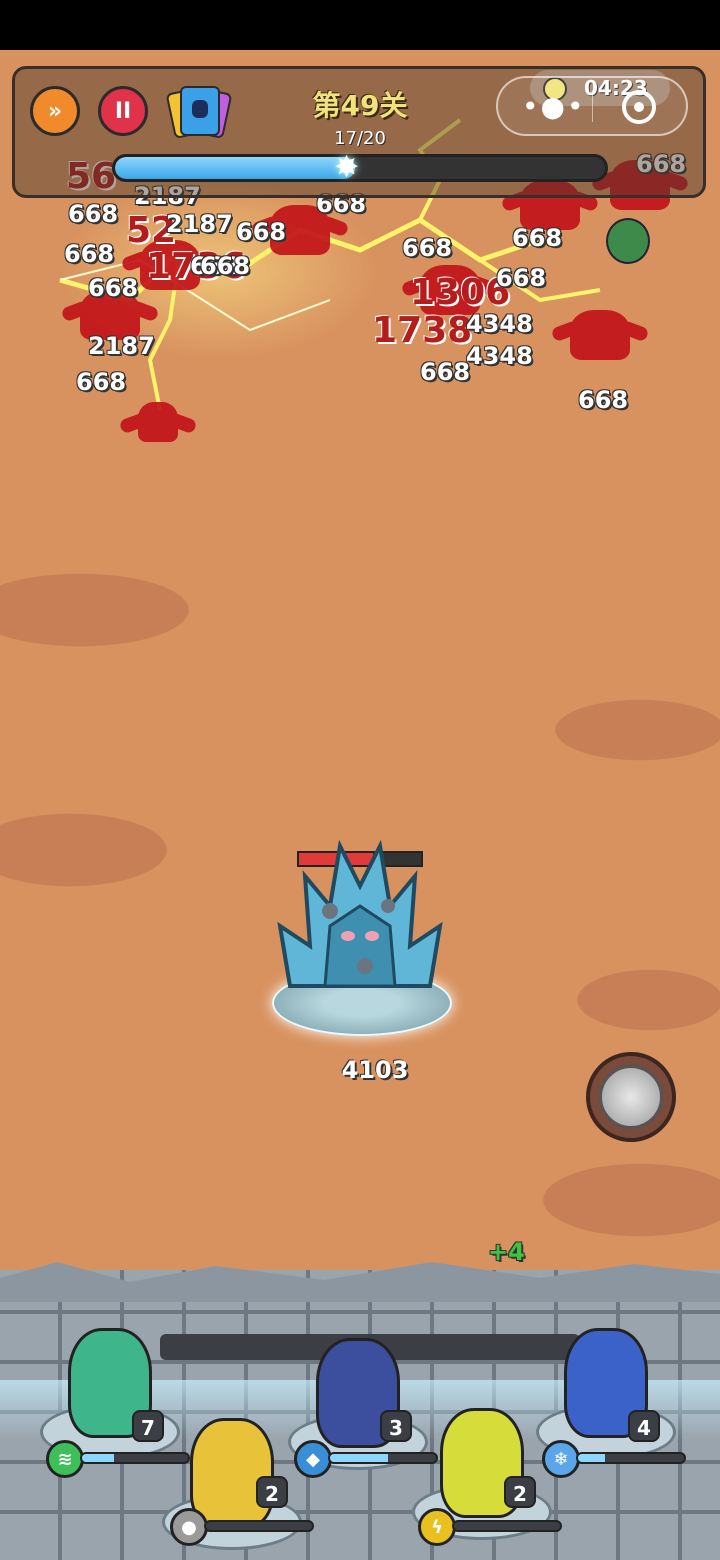 This screenshot has width=720, height=1560. What do you see at coordinates (148, 1426) in the screenshot?
I see `hero-level-badge: 7` at bounding box center [148, 1426].